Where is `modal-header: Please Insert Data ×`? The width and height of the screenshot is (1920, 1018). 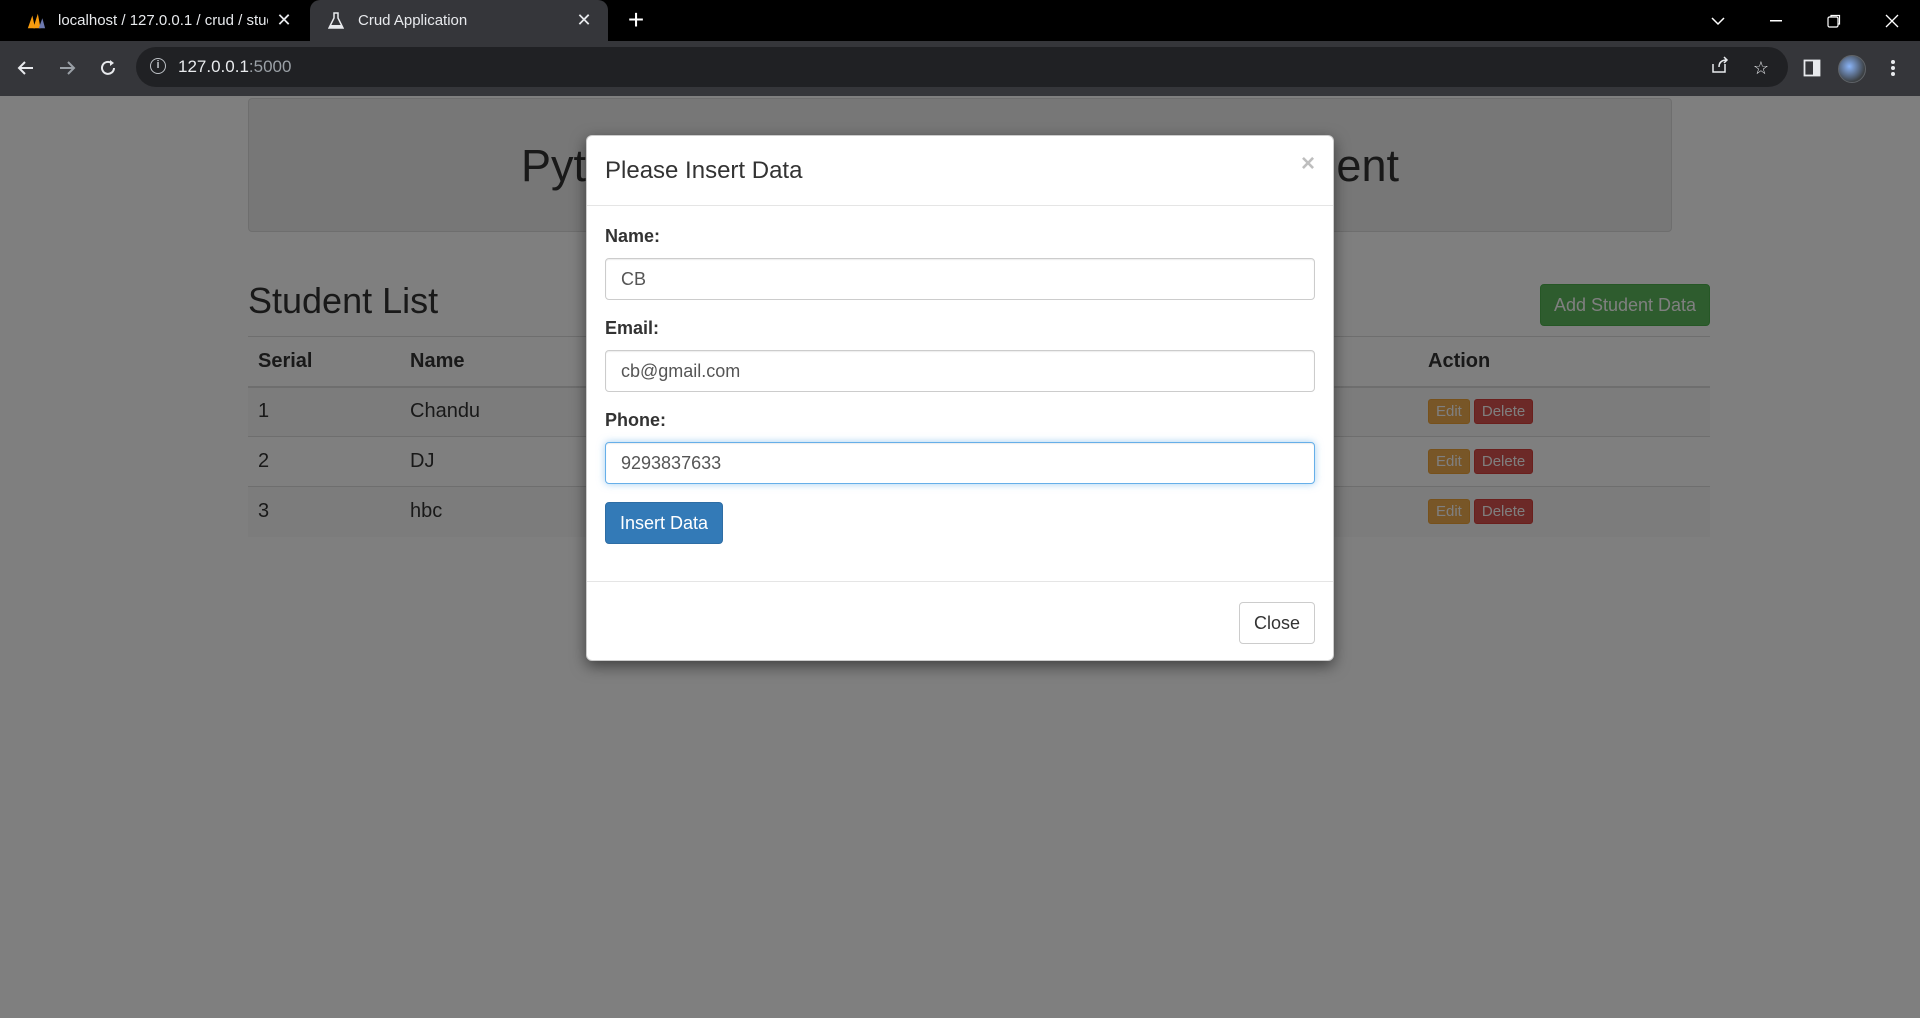 modal-header: Please Insert Data × is located at coordinates (960, 171).